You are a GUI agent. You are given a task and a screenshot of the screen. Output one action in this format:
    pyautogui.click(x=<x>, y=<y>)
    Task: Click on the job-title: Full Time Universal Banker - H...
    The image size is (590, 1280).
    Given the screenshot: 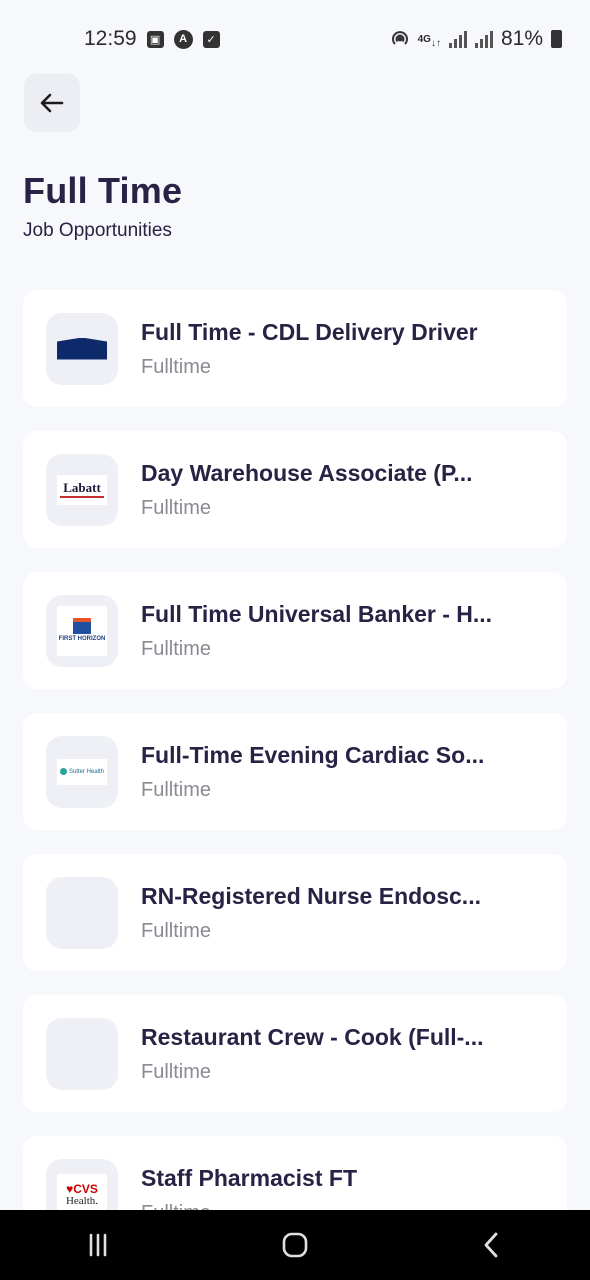 What is the action you would take?
    pyautogui.click(x=317, y=613)
    